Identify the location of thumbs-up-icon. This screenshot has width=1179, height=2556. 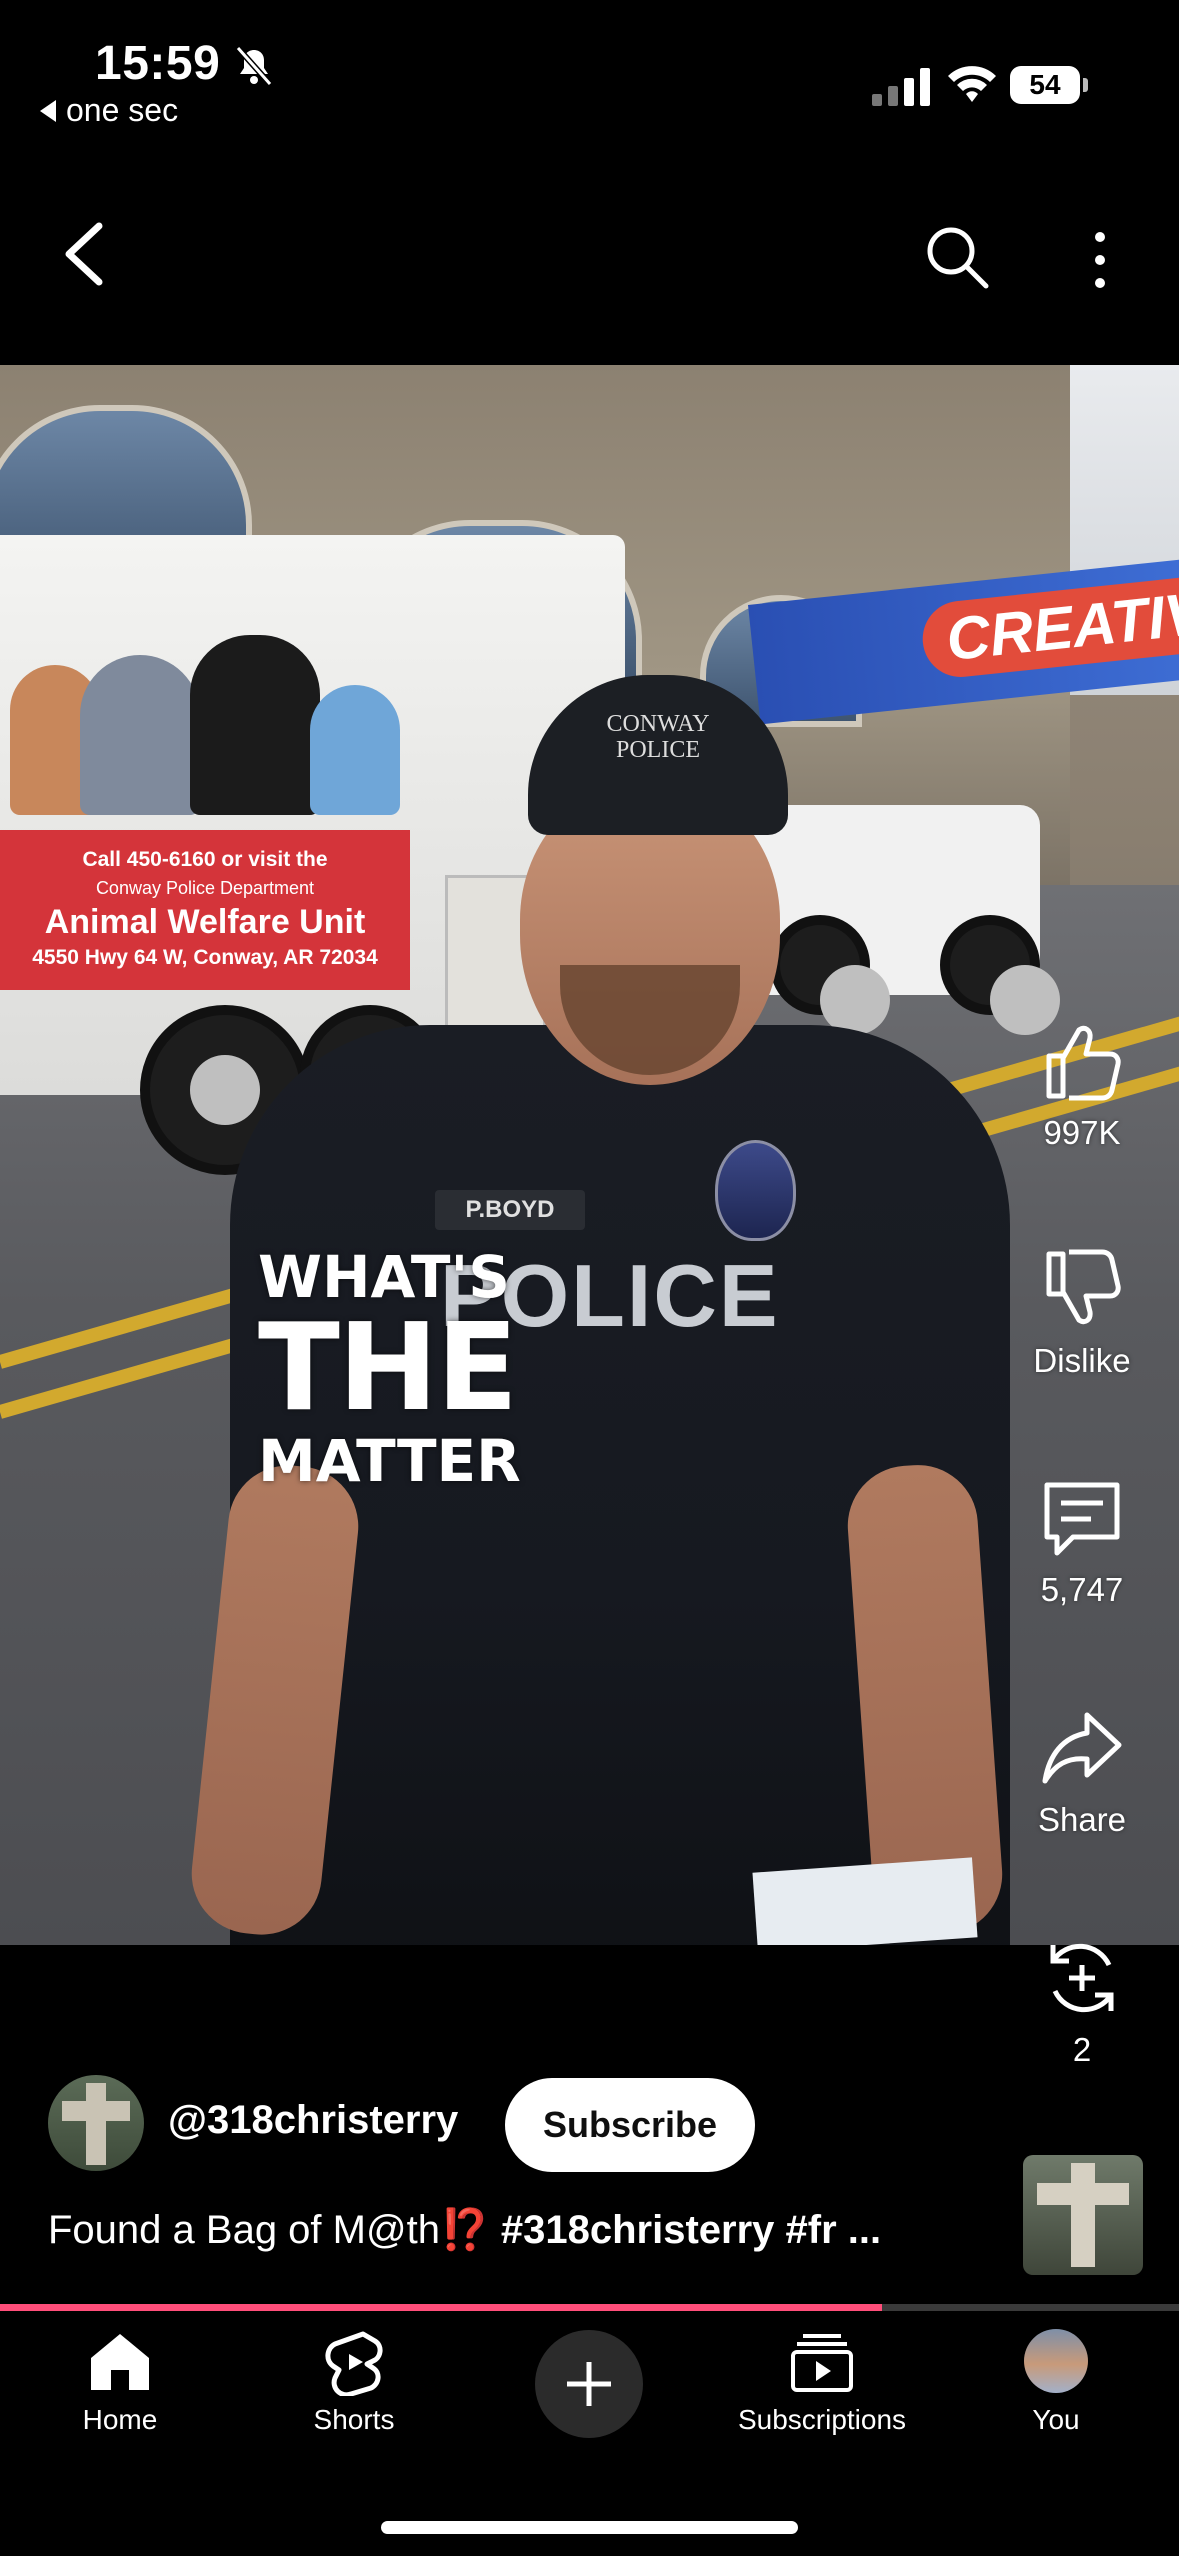
(1083, 1063).